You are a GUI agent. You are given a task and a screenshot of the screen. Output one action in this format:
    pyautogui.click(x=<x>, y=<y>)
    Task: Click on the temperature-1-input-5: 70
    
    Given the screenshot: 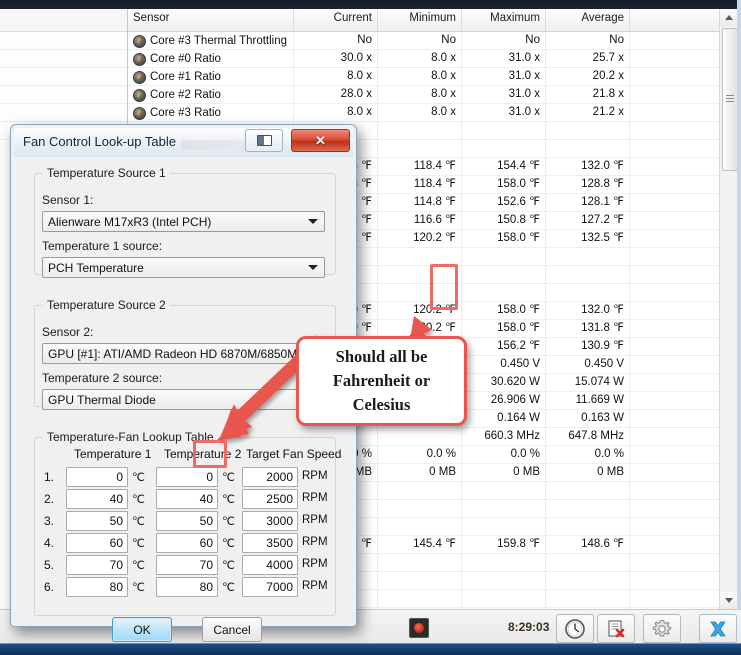 What is the action you would take?
    pyautogui.click(x=97, y=565)
    